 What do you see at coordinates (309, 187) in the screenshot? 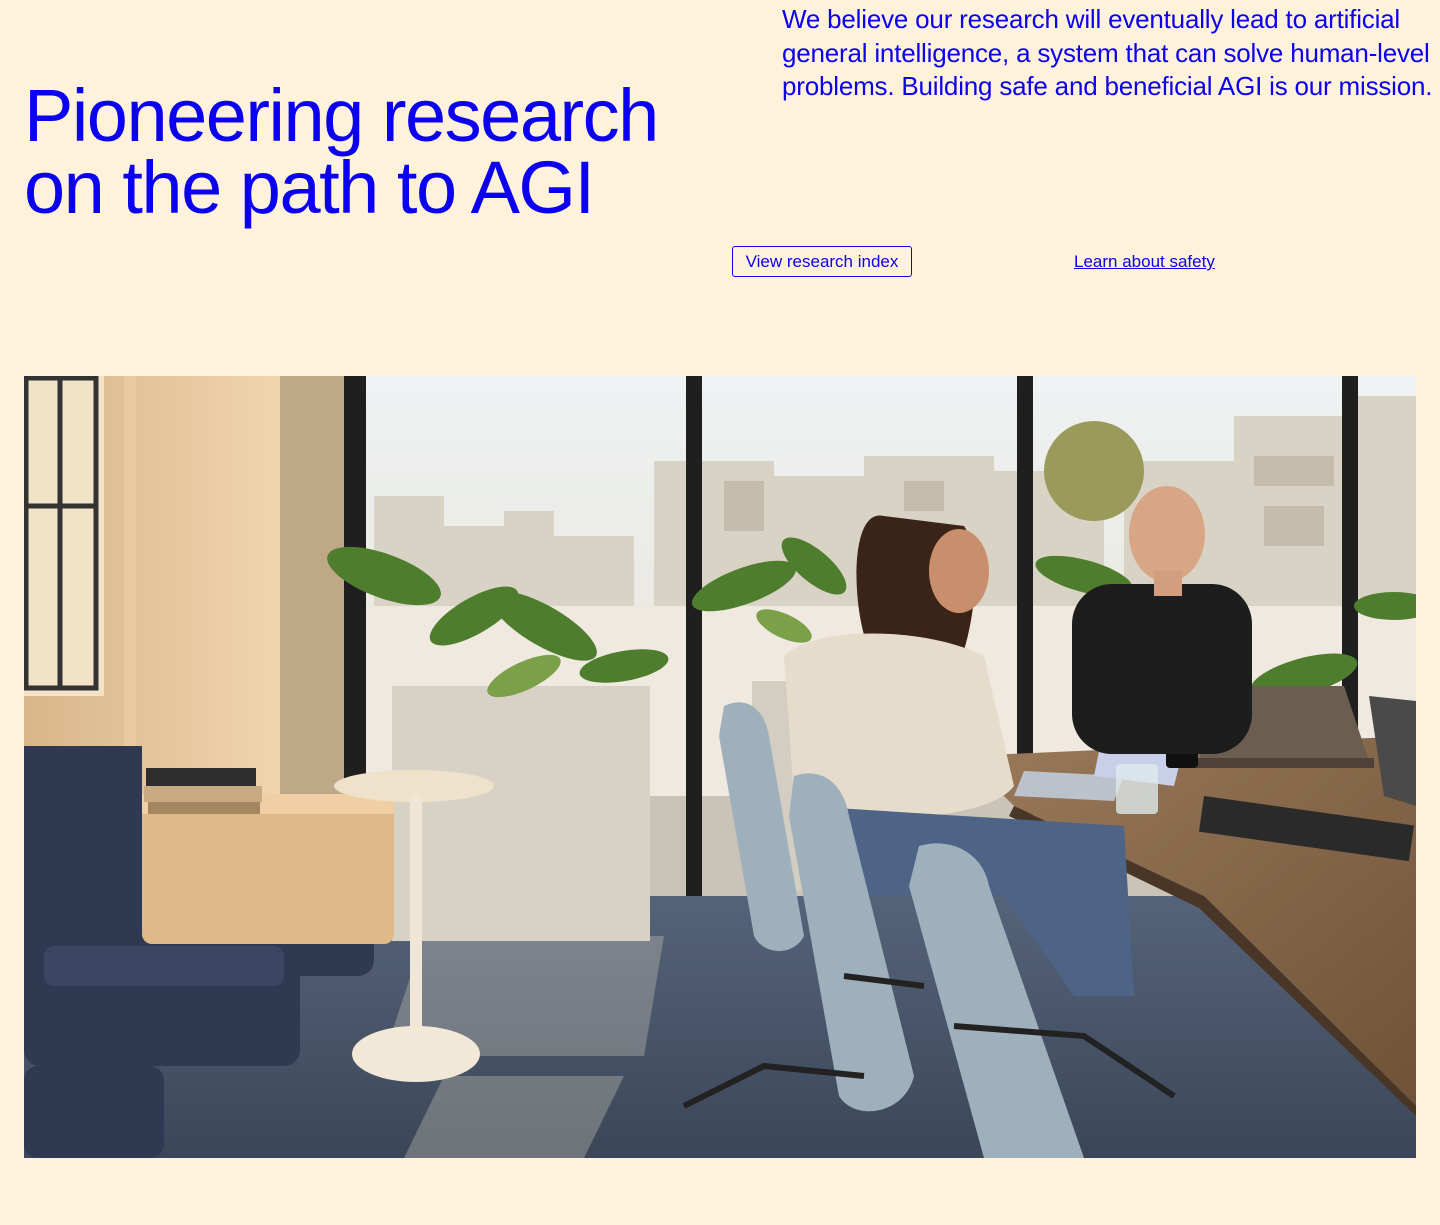
I see `page-title-line-2: on the path to AGI` at bounding box center [309, 187].